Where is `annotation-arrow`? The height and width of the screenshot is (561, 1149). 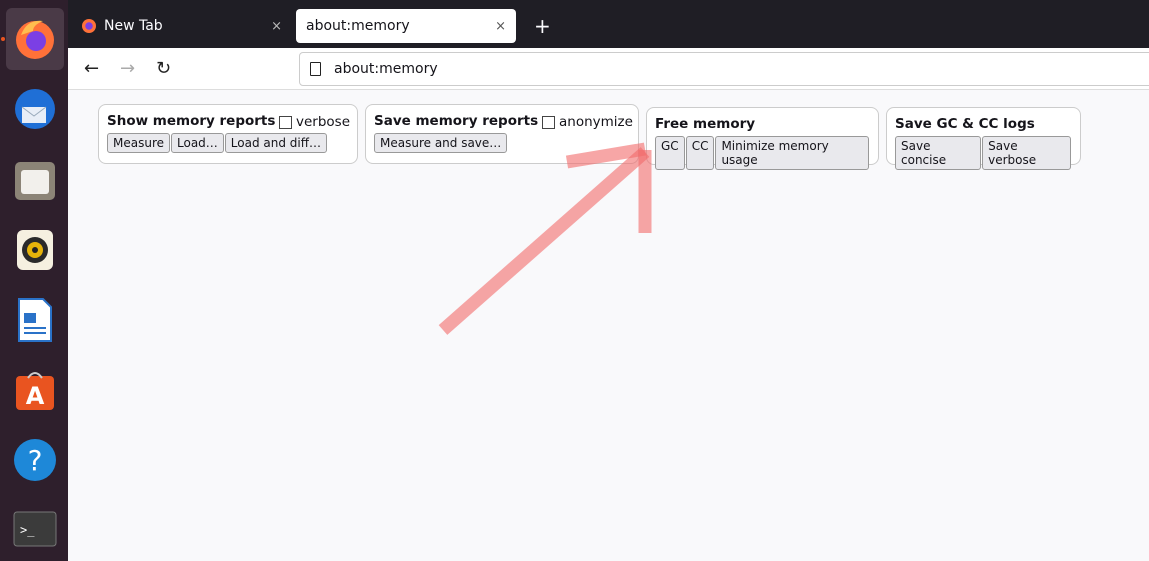 annotation-arrow is located at coordinates (545, 238).